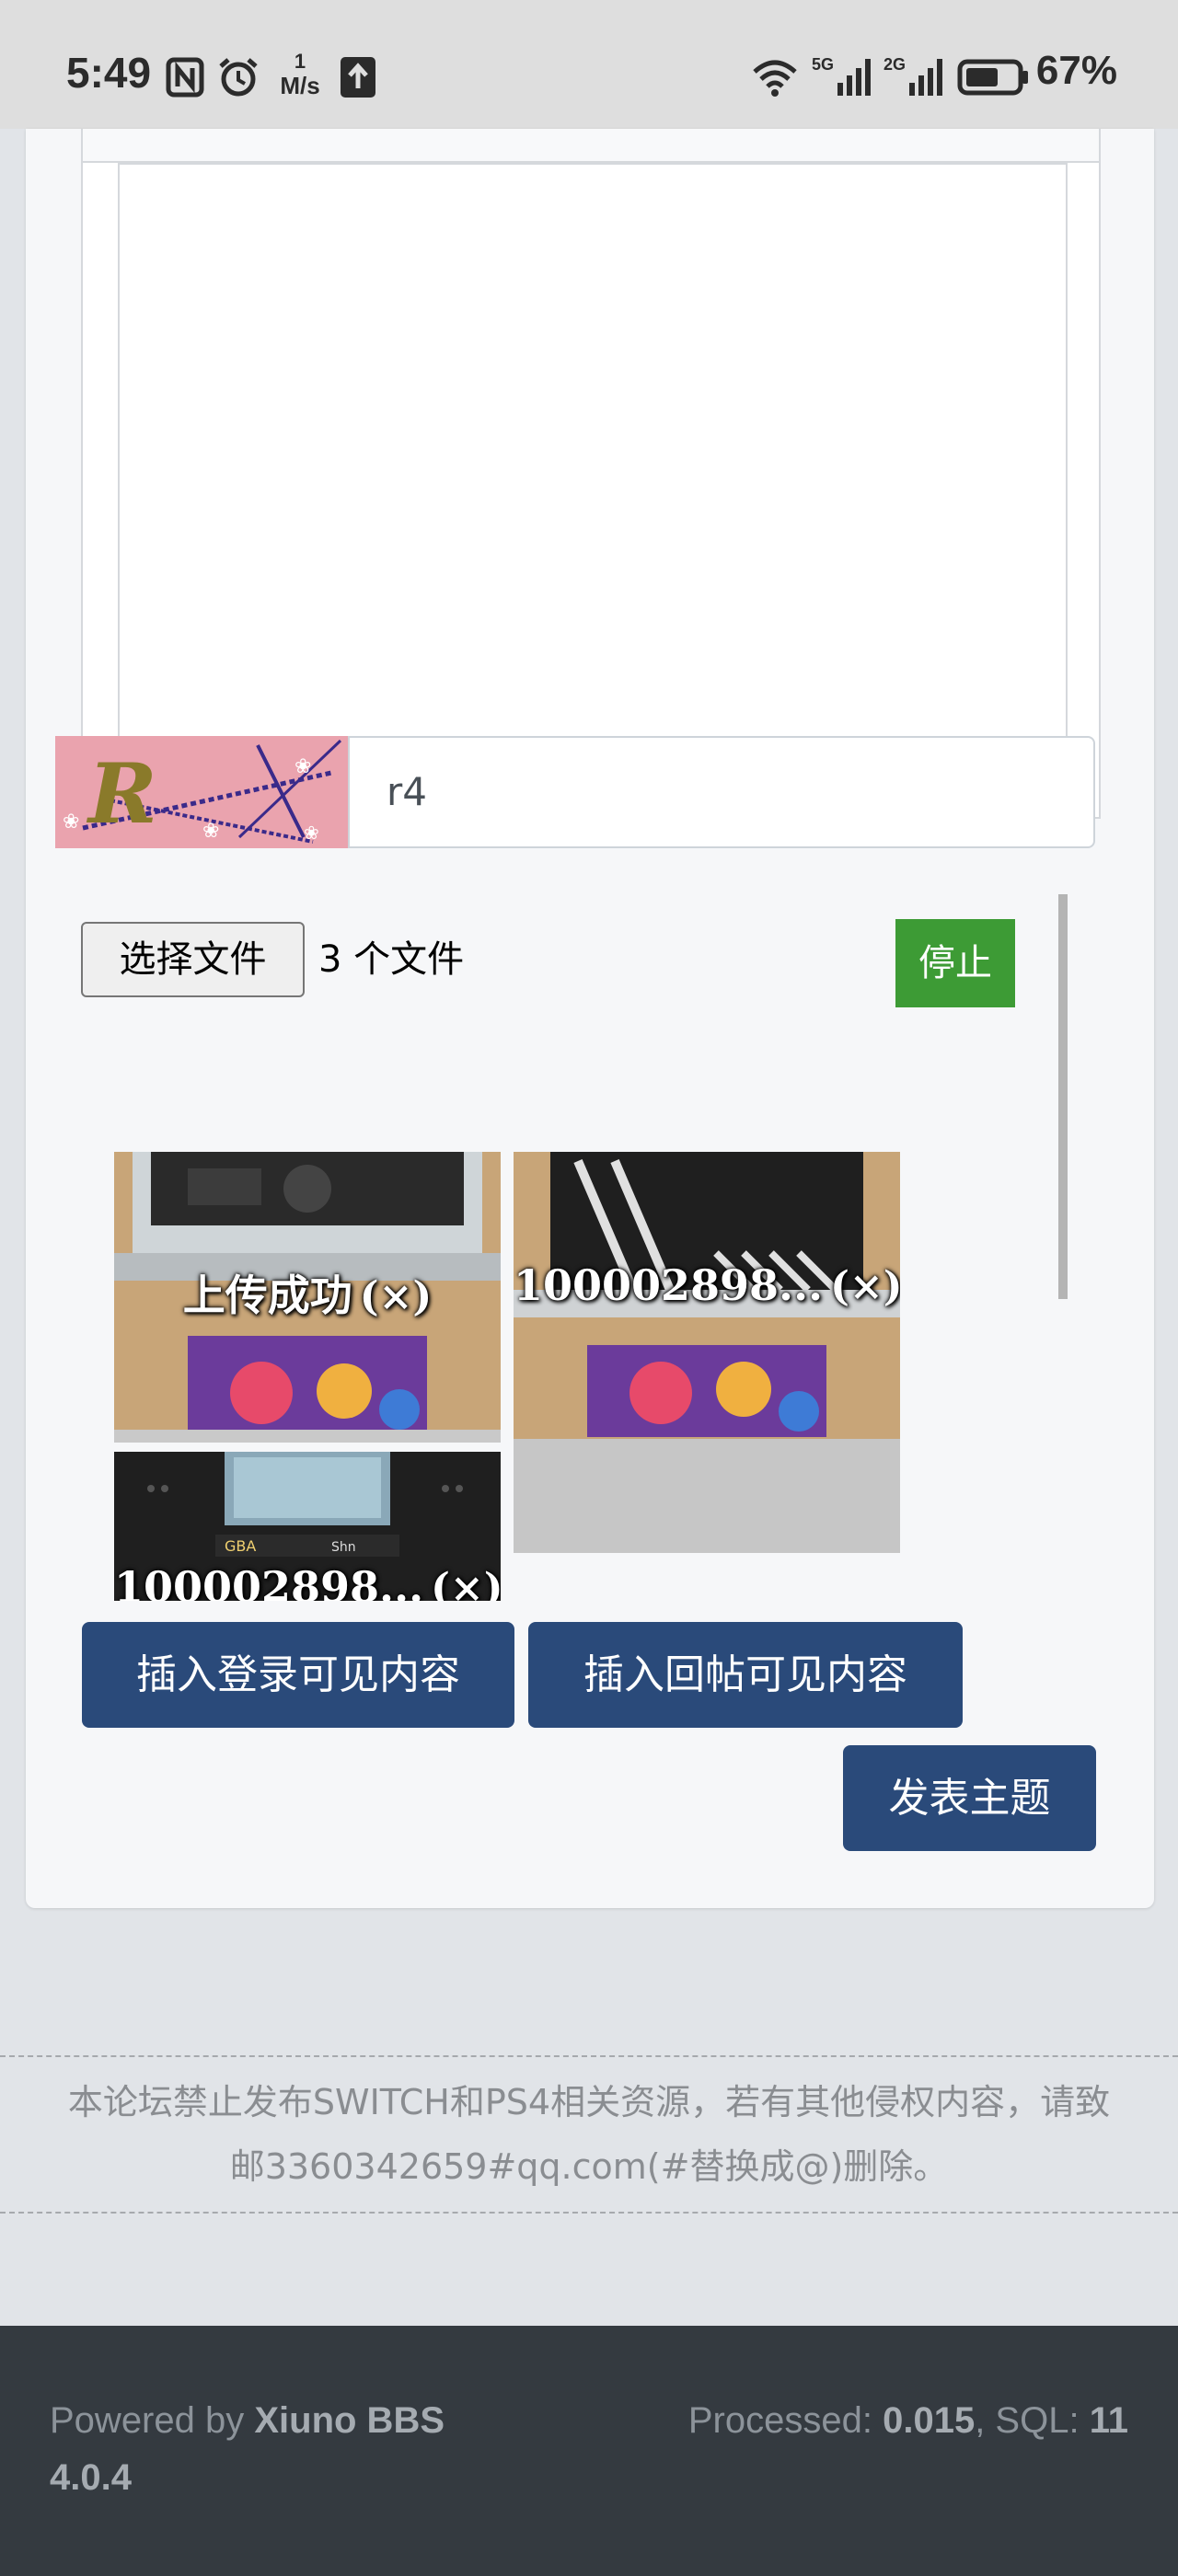 The width and height of the screenshot is (1178, 2576). I want to click on footer-version: 4.0.4, so click(91, 2477).